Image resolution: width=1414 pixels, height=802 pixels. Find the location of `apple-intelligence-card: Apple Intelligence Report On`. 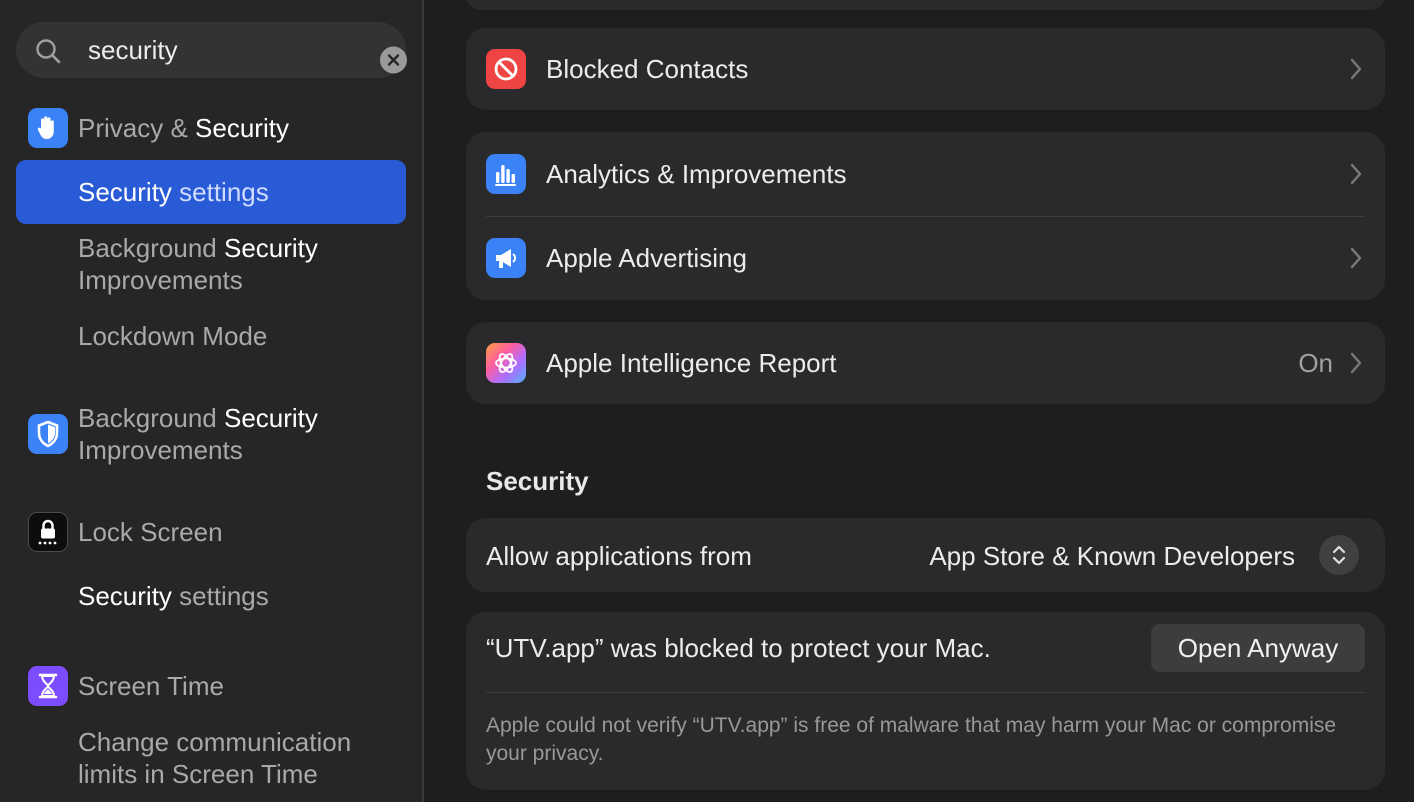

apple-intelligence-card: Apple Intelligence Report On is located at coordinates (925, 363).